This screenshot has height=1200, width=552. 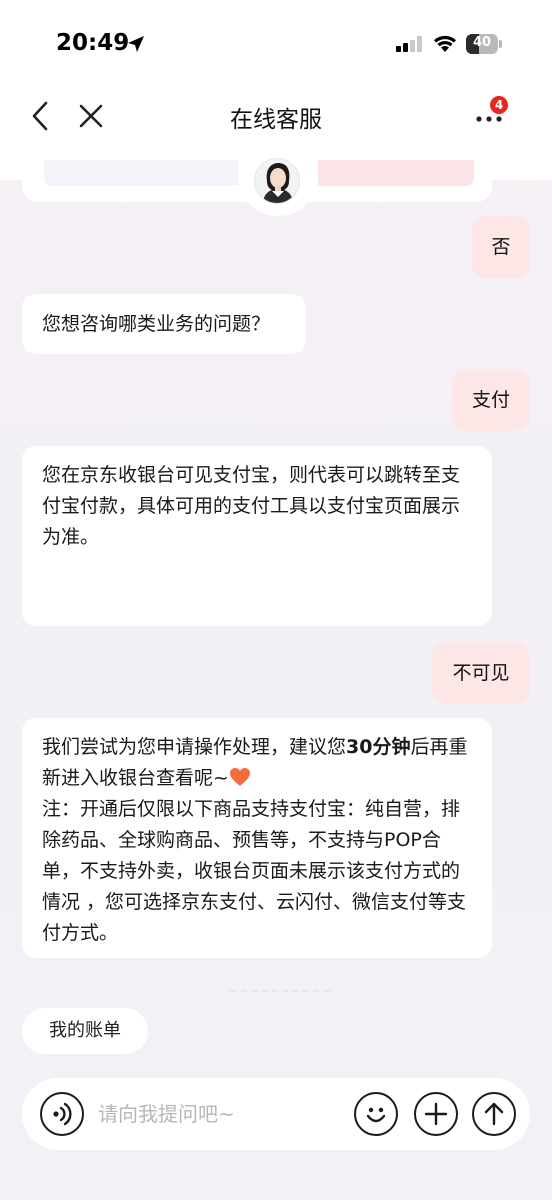 I want to click on bot-message-text: 我们尝试为您申请操作处理，建议您, so click(x=194, y=747).